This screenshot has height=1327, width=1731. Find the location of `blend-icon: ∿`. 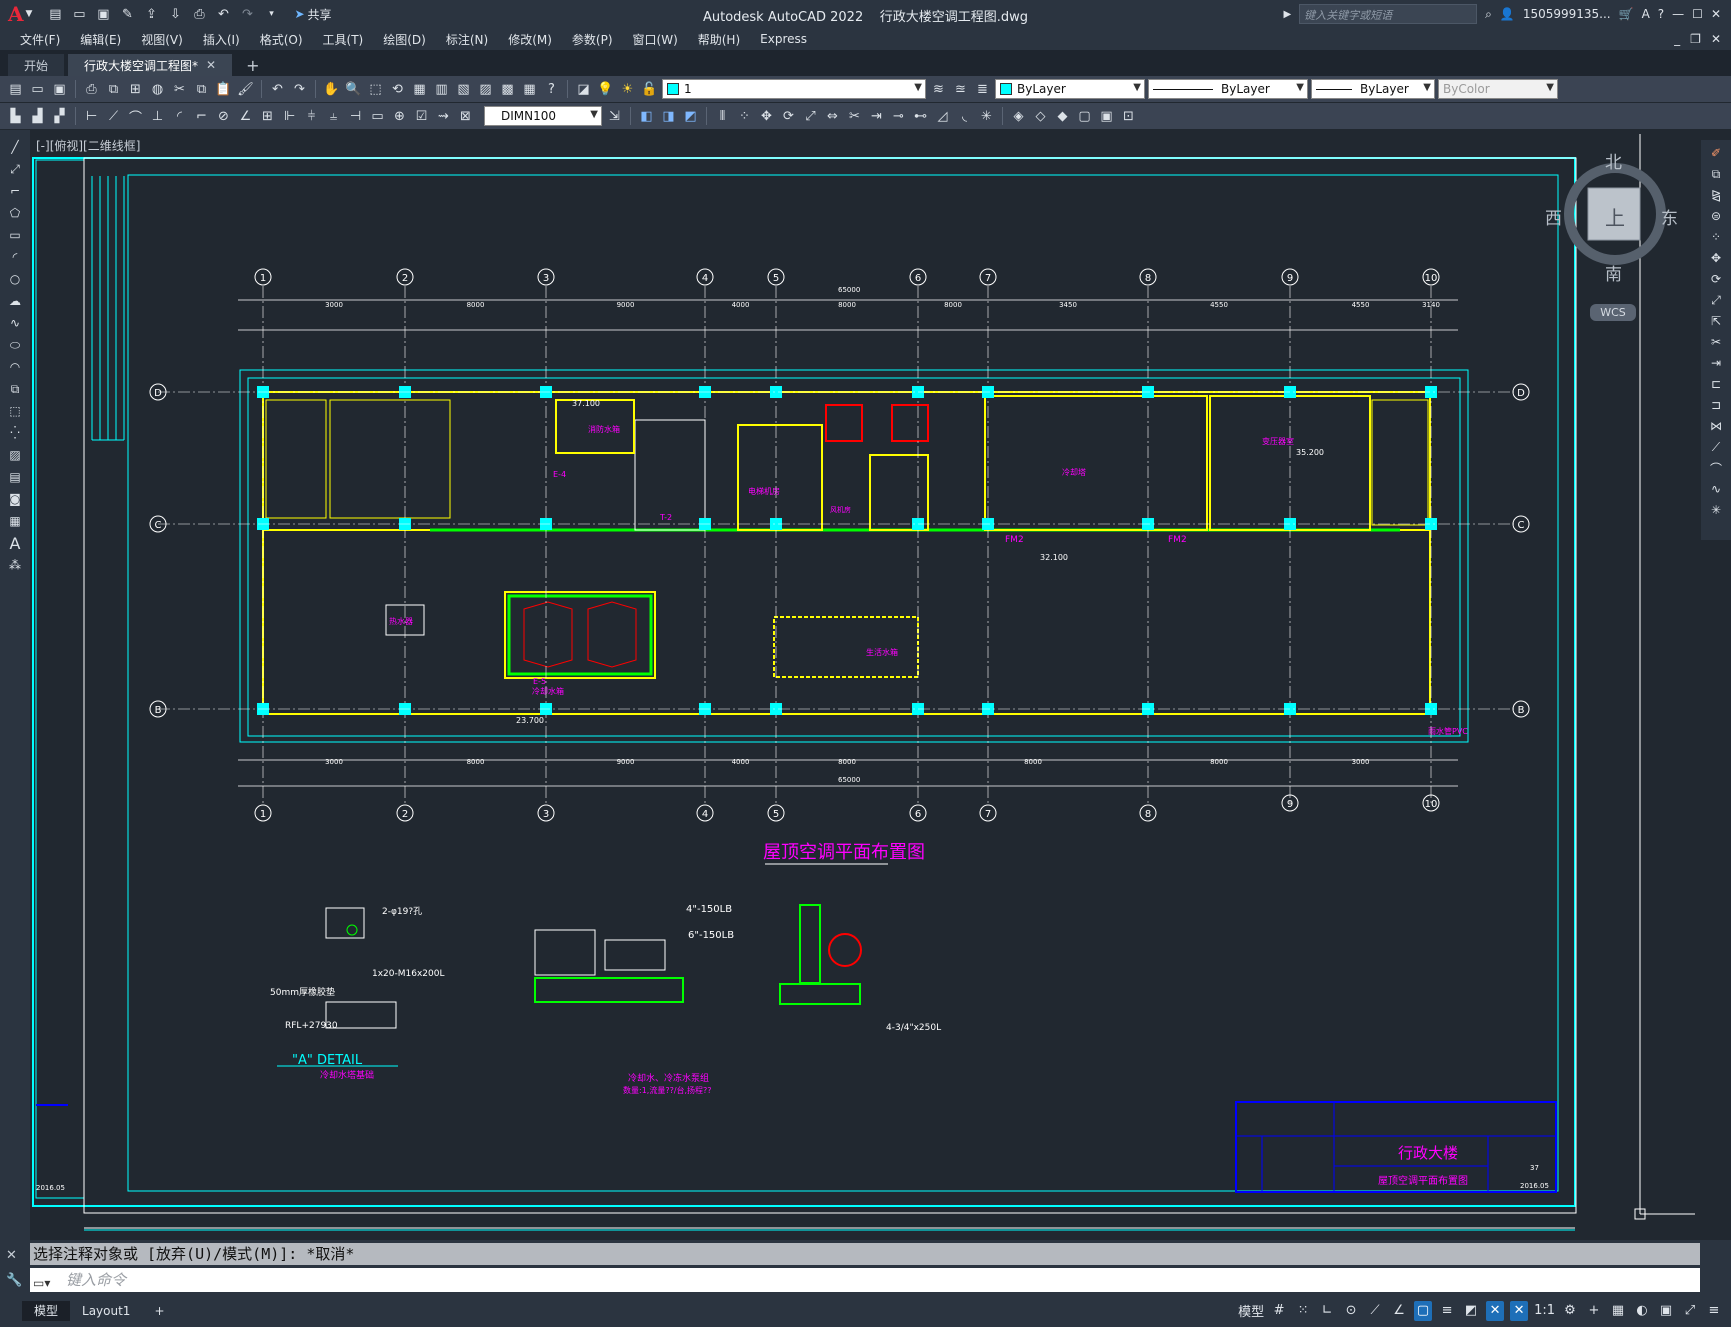

blend-icon: ∿ is located at coordinates (1716, 489).